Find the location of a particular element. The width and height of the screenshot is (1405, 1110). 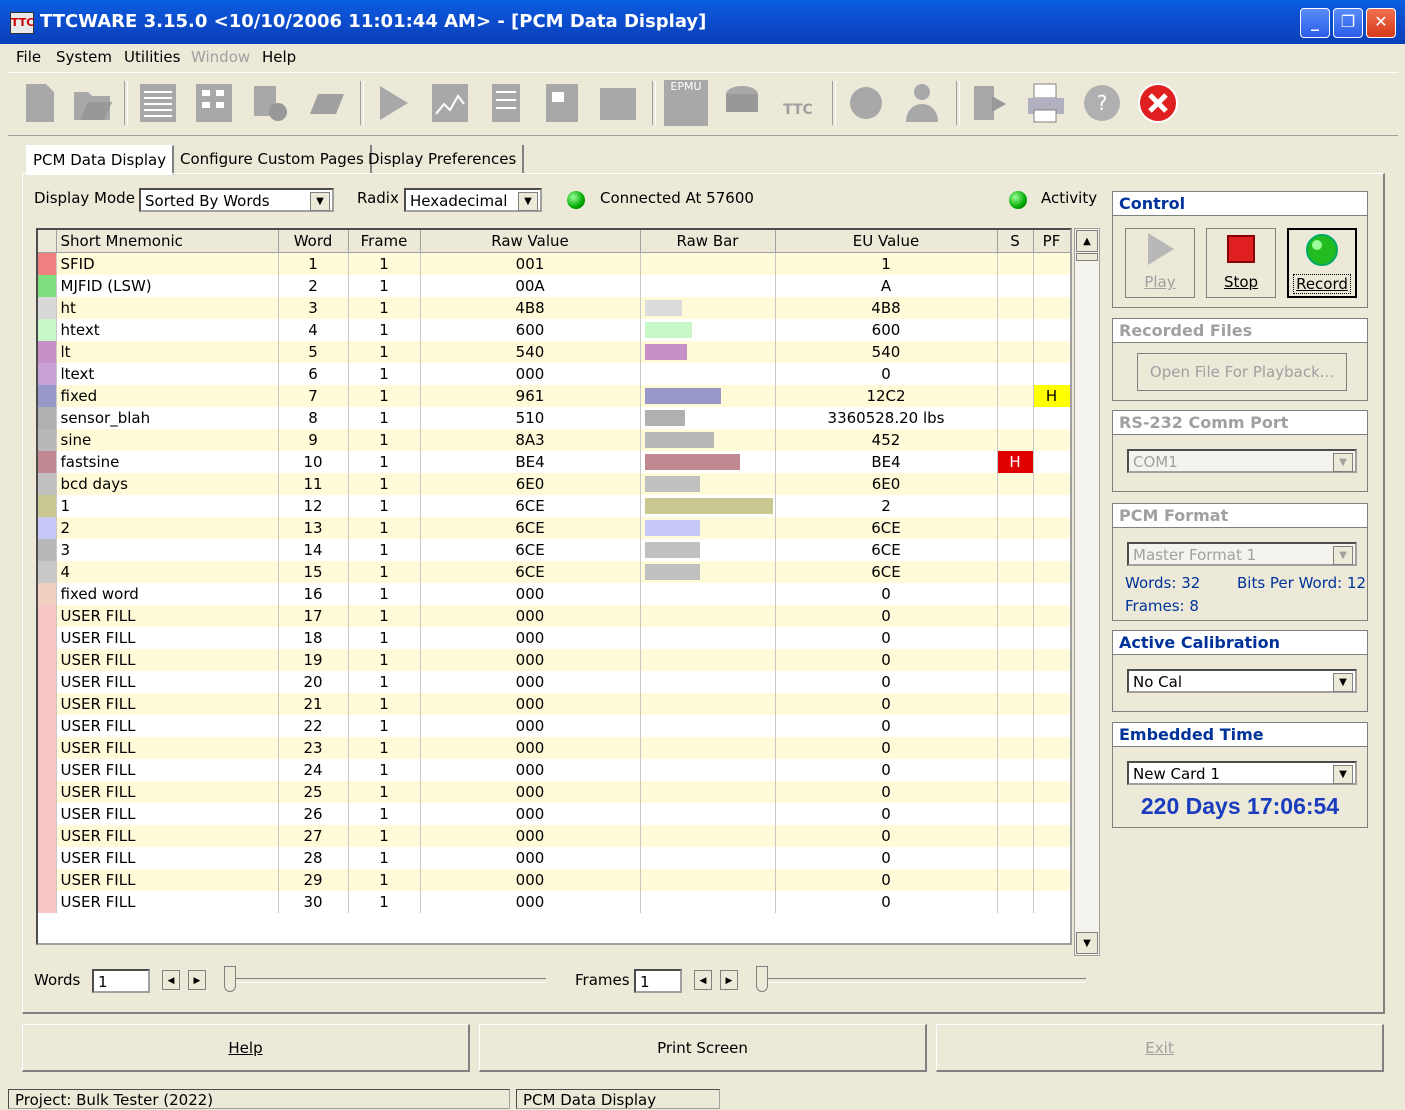

table-row: 4 15 1 6CE 6CE is located at coordinates (554, 572).